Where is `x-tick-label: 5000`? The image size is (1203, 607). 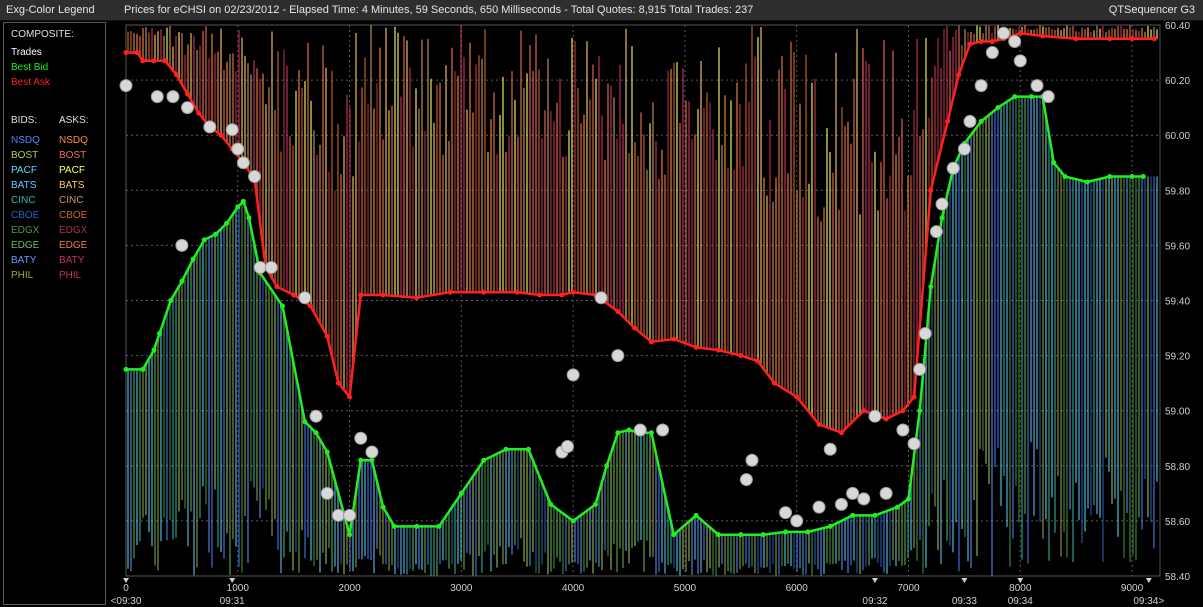
x-tick-label: 5000 is located at coordinates (685, 588).